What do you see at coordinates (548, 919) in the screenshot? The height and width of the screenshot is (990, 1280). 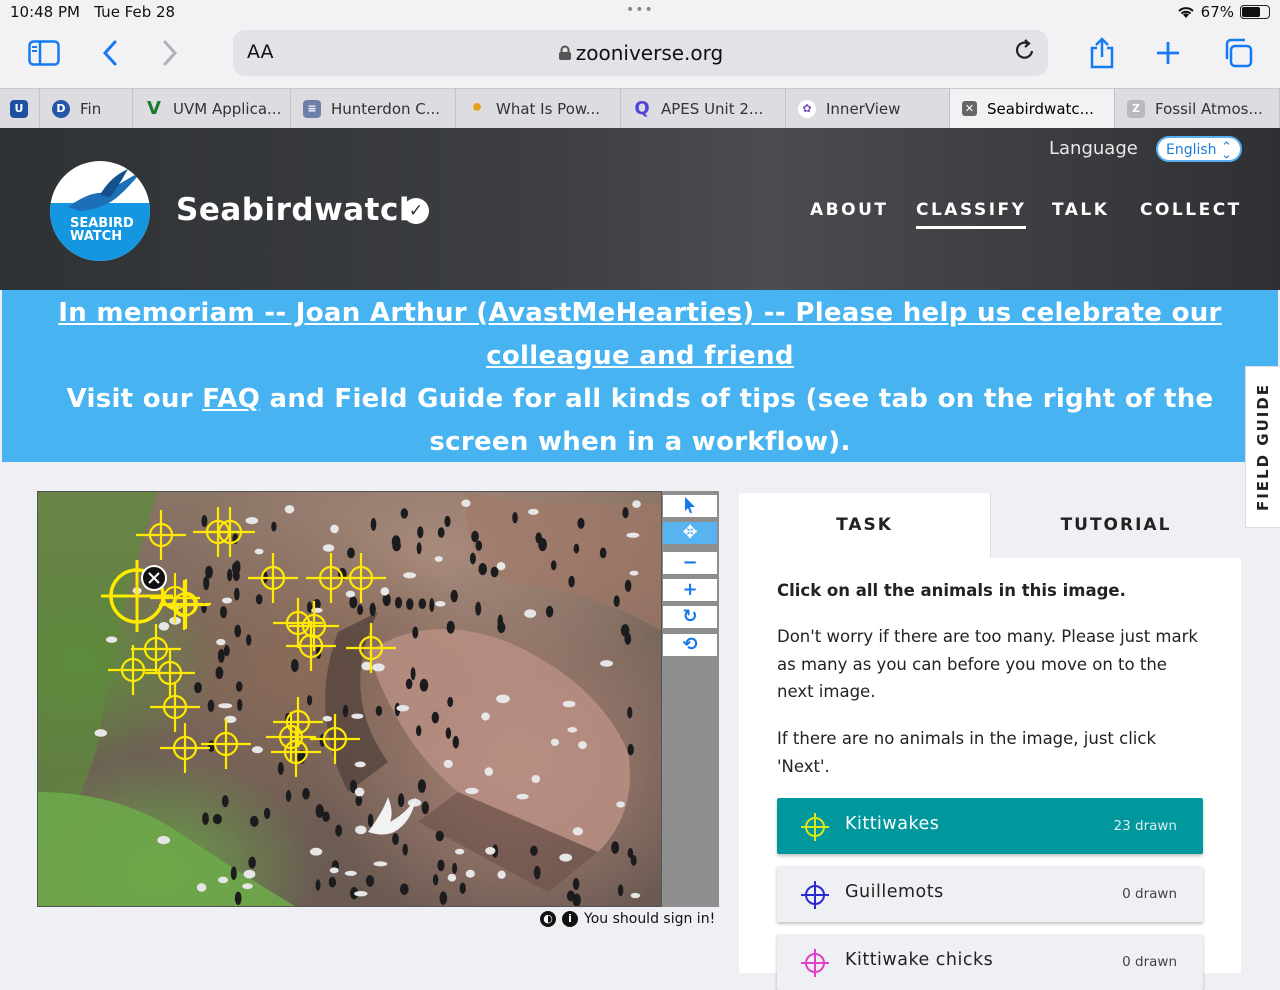 I see `invert-icon: ◐` at bounding box center [548, 919].